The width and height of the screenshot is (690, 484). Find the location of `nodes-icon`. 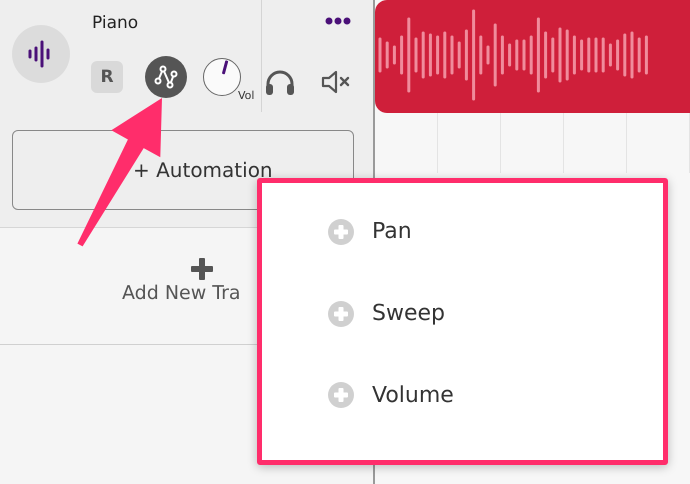

nodes-icon is located at coordinates (166, 77).